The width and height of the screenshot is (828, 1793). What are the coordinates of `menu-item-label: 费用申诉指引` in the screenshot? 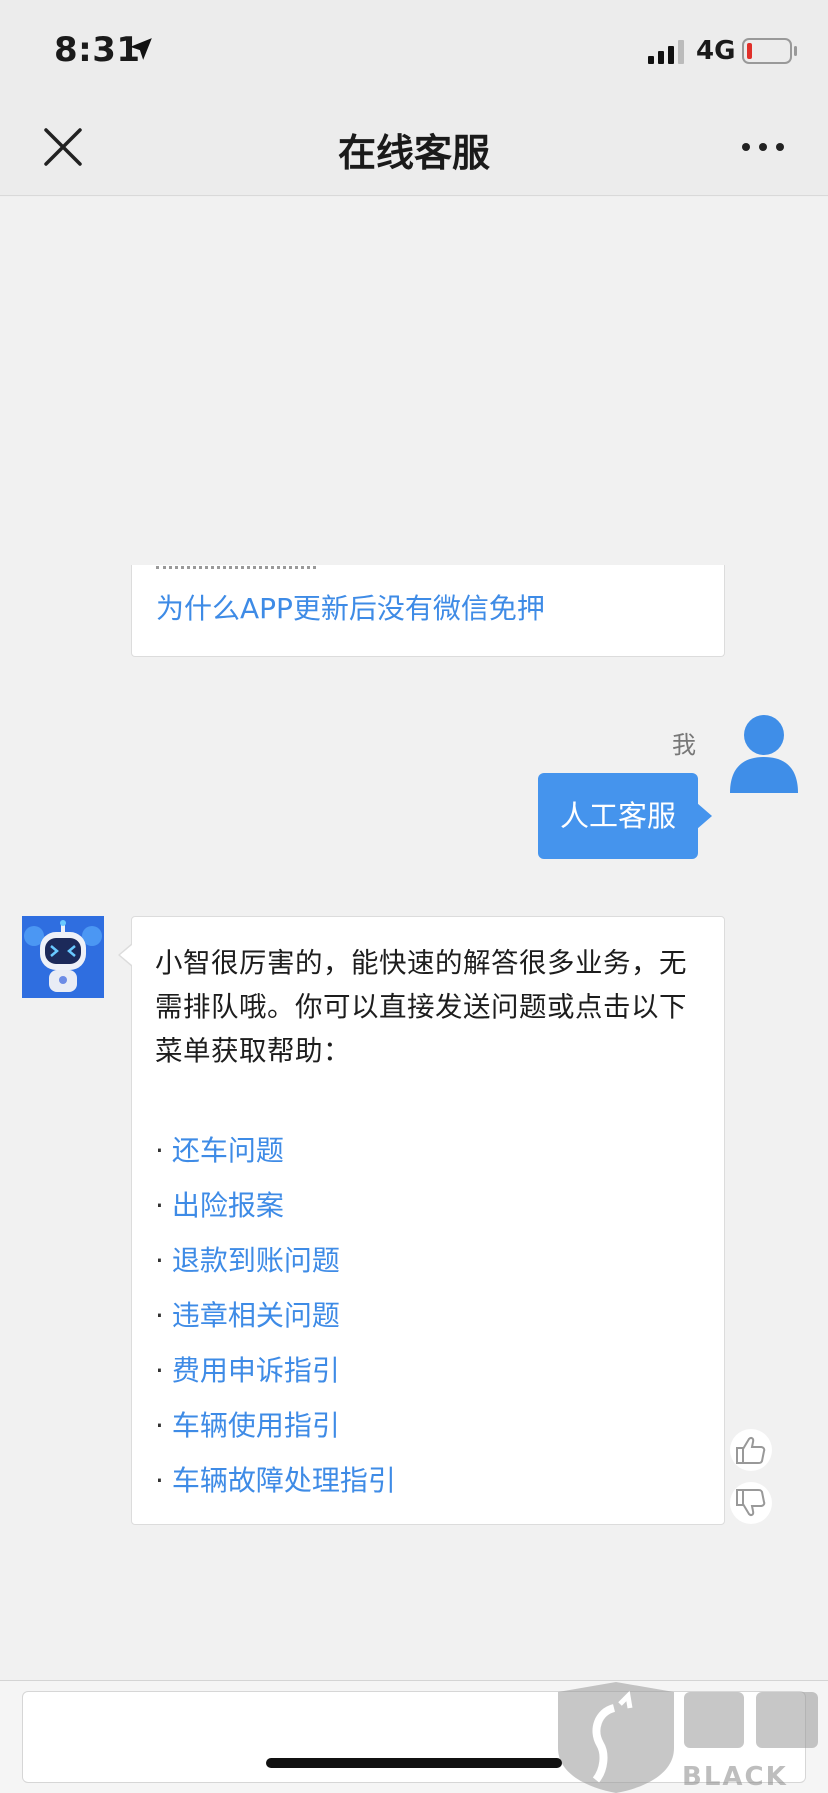 It's located at (256, 1370).